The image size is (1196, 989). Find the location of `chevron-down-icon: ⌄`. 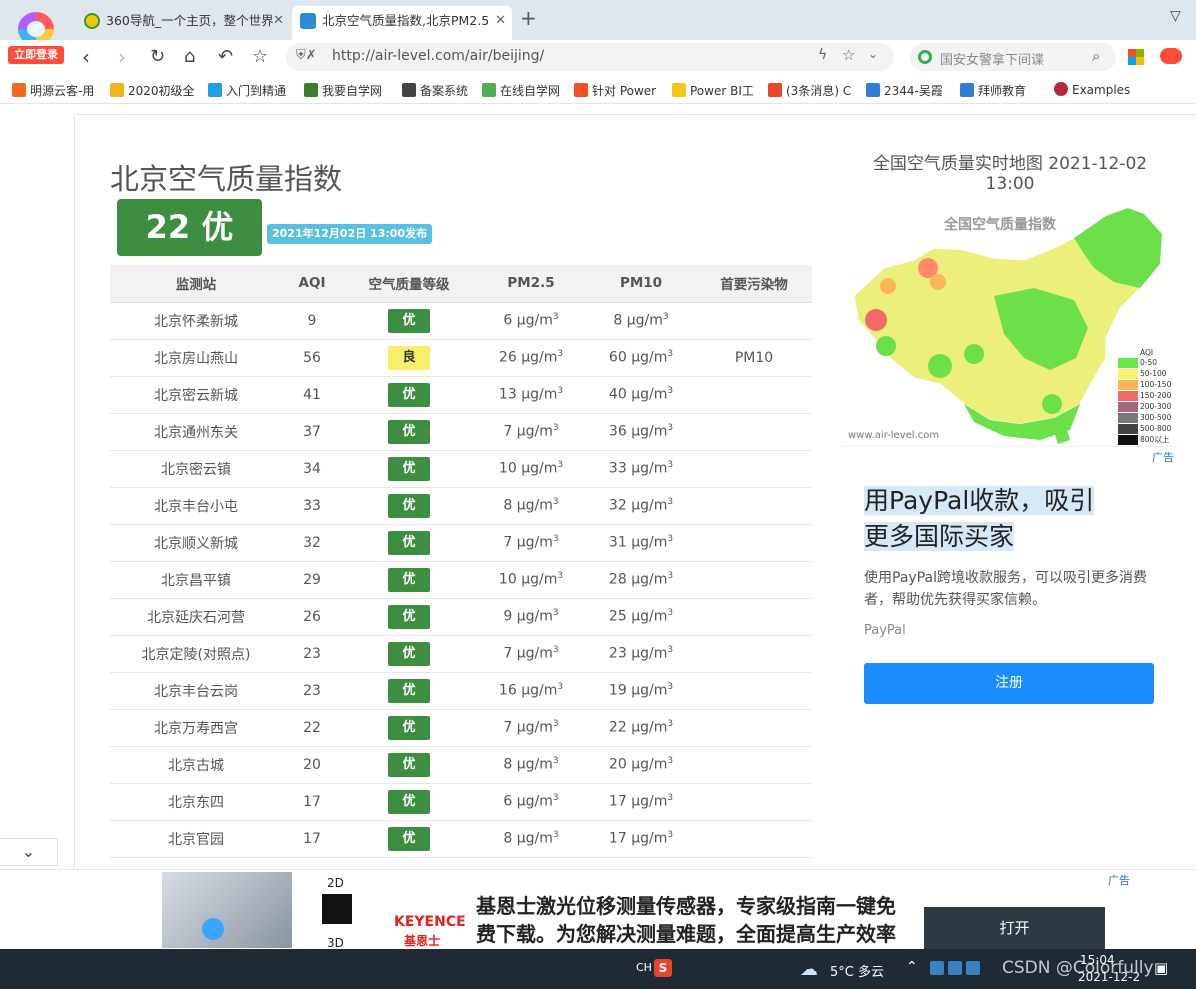

chevron-down-icon: ⌄ is located at coordinates (873, 54).